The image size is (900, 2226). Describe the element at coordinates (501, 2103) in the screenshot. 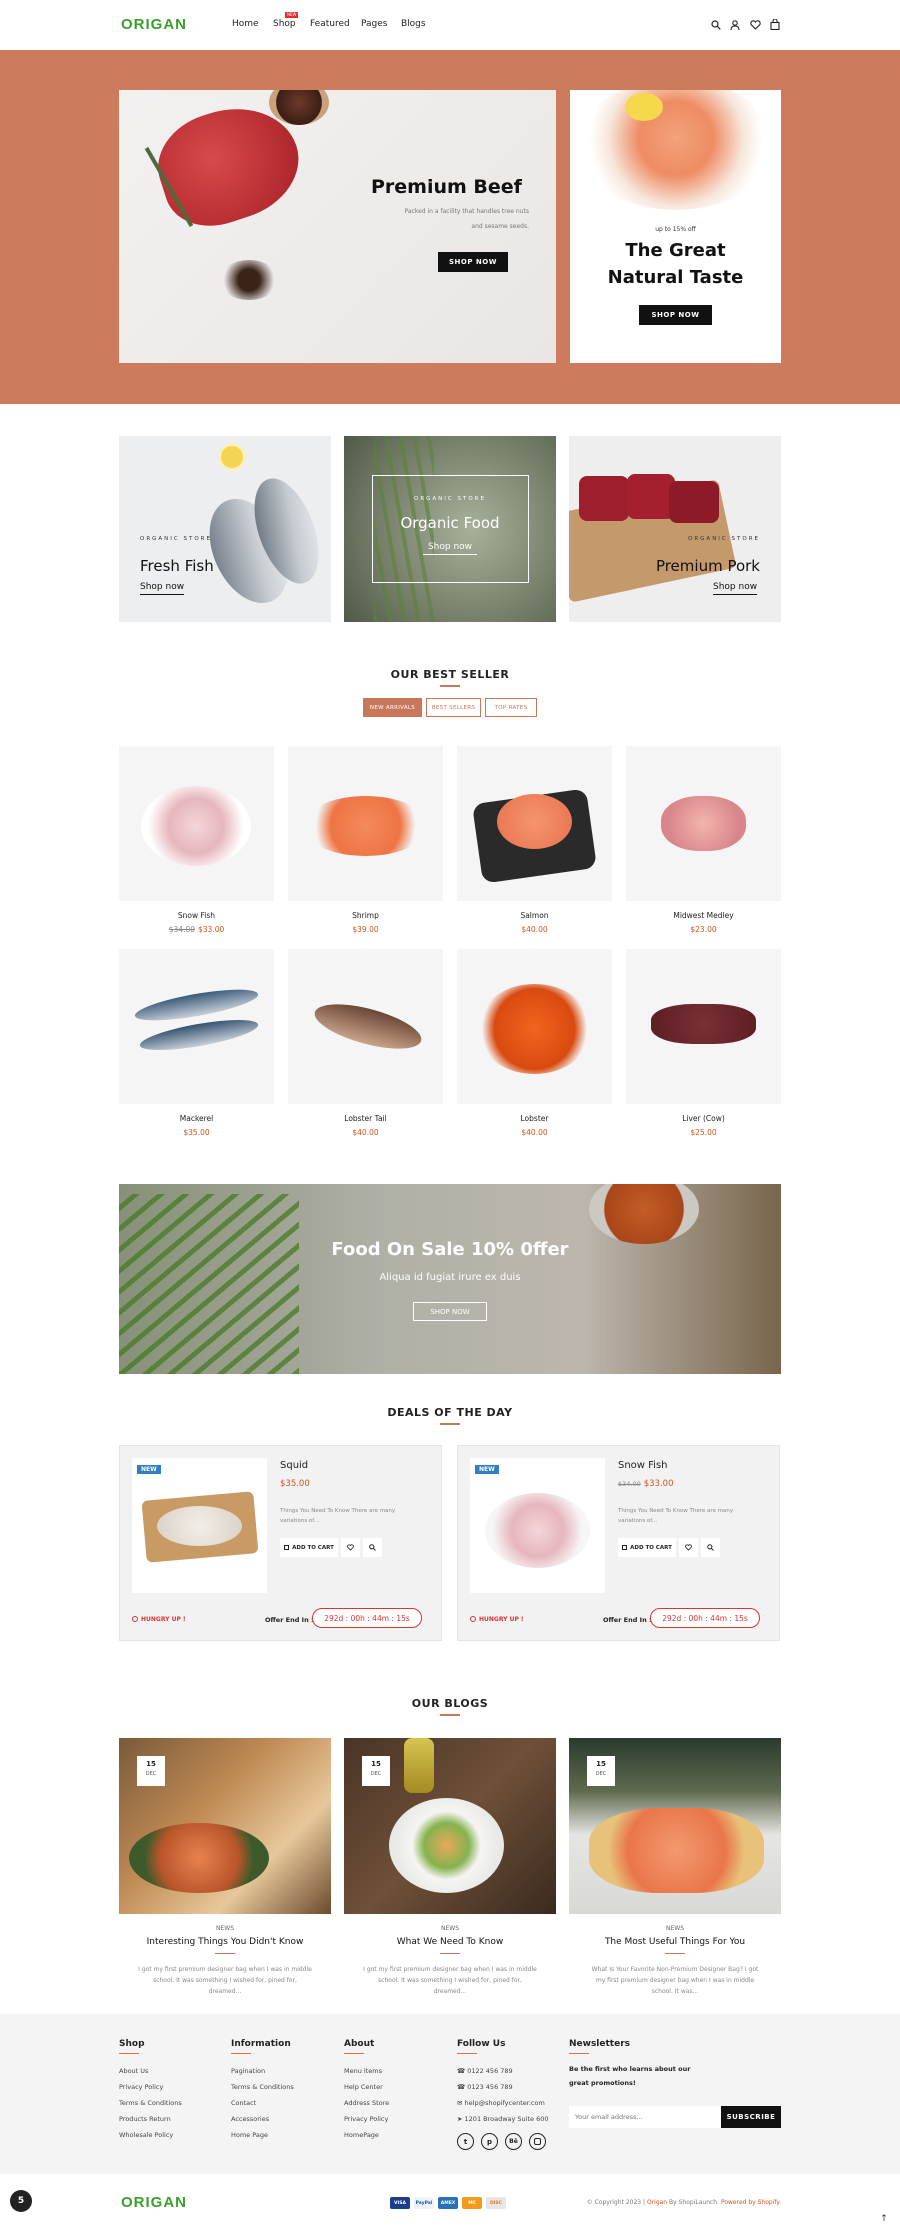

I see `footer-email: ✉ help@shopifycenter.com` at that location.